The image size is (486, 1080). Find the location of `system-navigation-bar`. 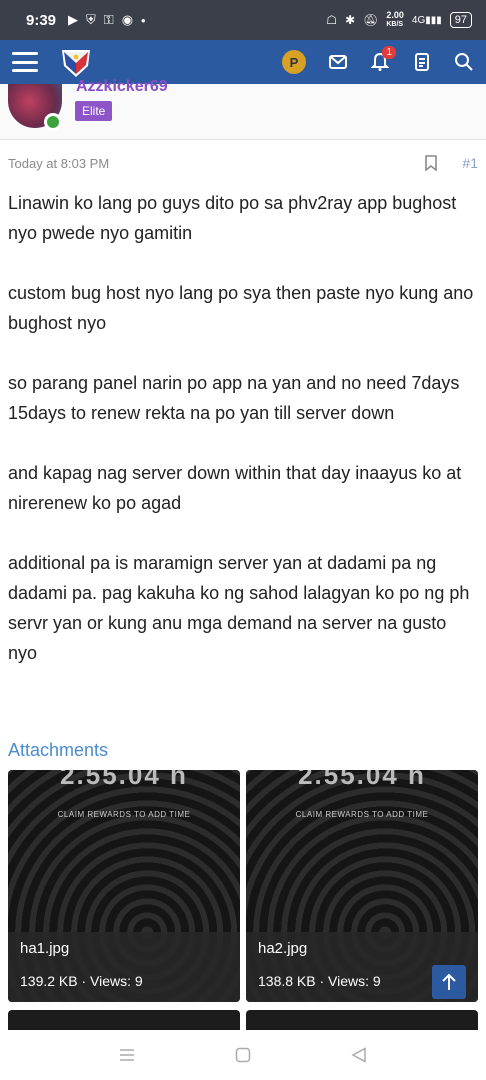

system-navigation-bar is located at coordinates (243, 1055).